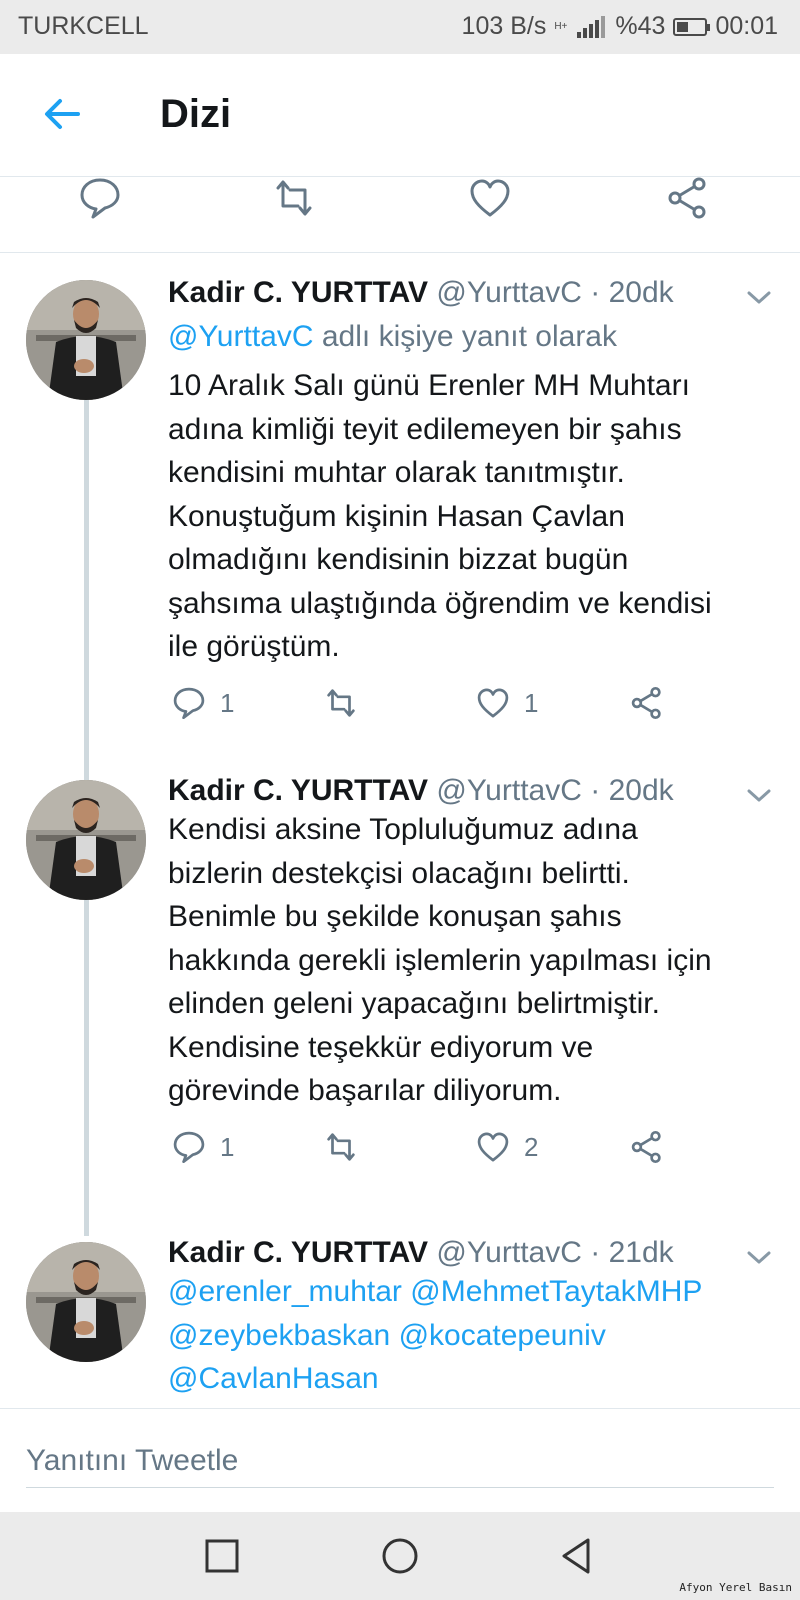 The image size is (800, 1600). I want to click on page-title: Dizi, so click(196, 114).